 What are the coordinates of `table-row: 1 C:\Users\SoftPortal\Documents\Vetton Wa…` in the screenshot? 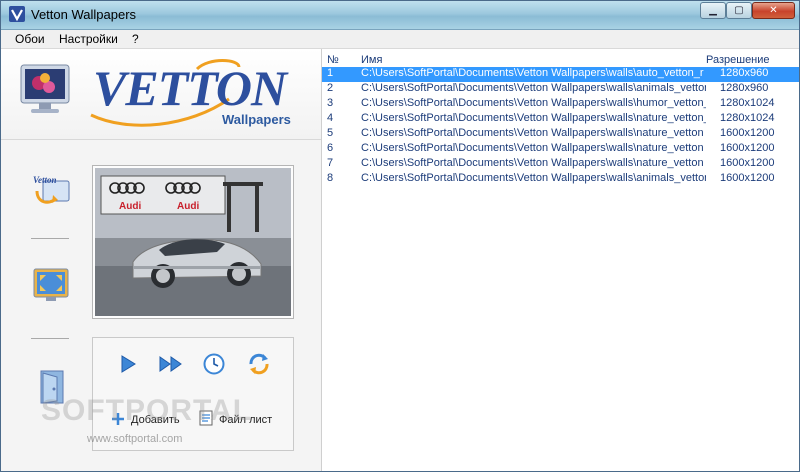 It's located at (560, 74).